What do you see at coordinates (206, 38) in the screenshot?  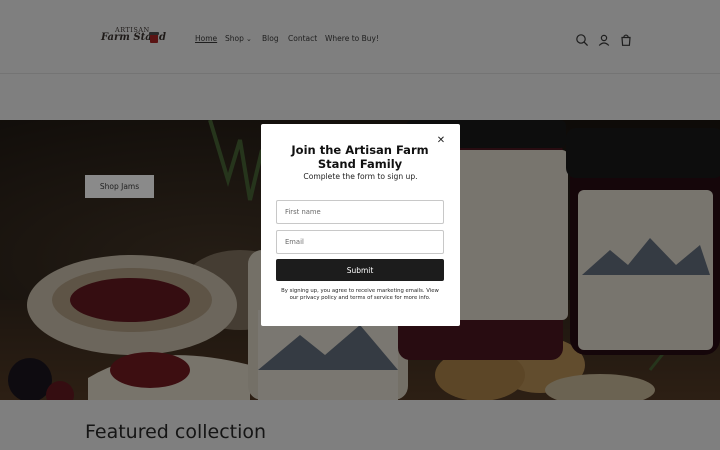 I see `nav-home-link: Home` at bounding box center [206, 38].